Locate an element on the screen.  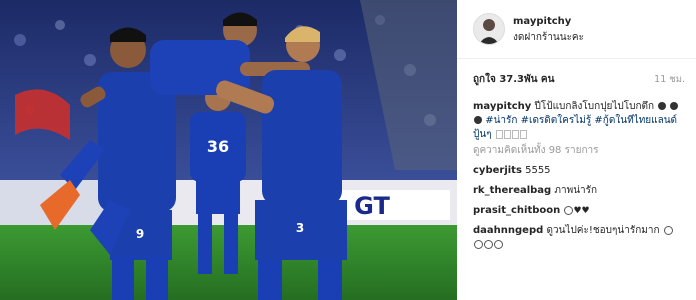
comment-username: cyberjits is located at coordinates (497, 170).